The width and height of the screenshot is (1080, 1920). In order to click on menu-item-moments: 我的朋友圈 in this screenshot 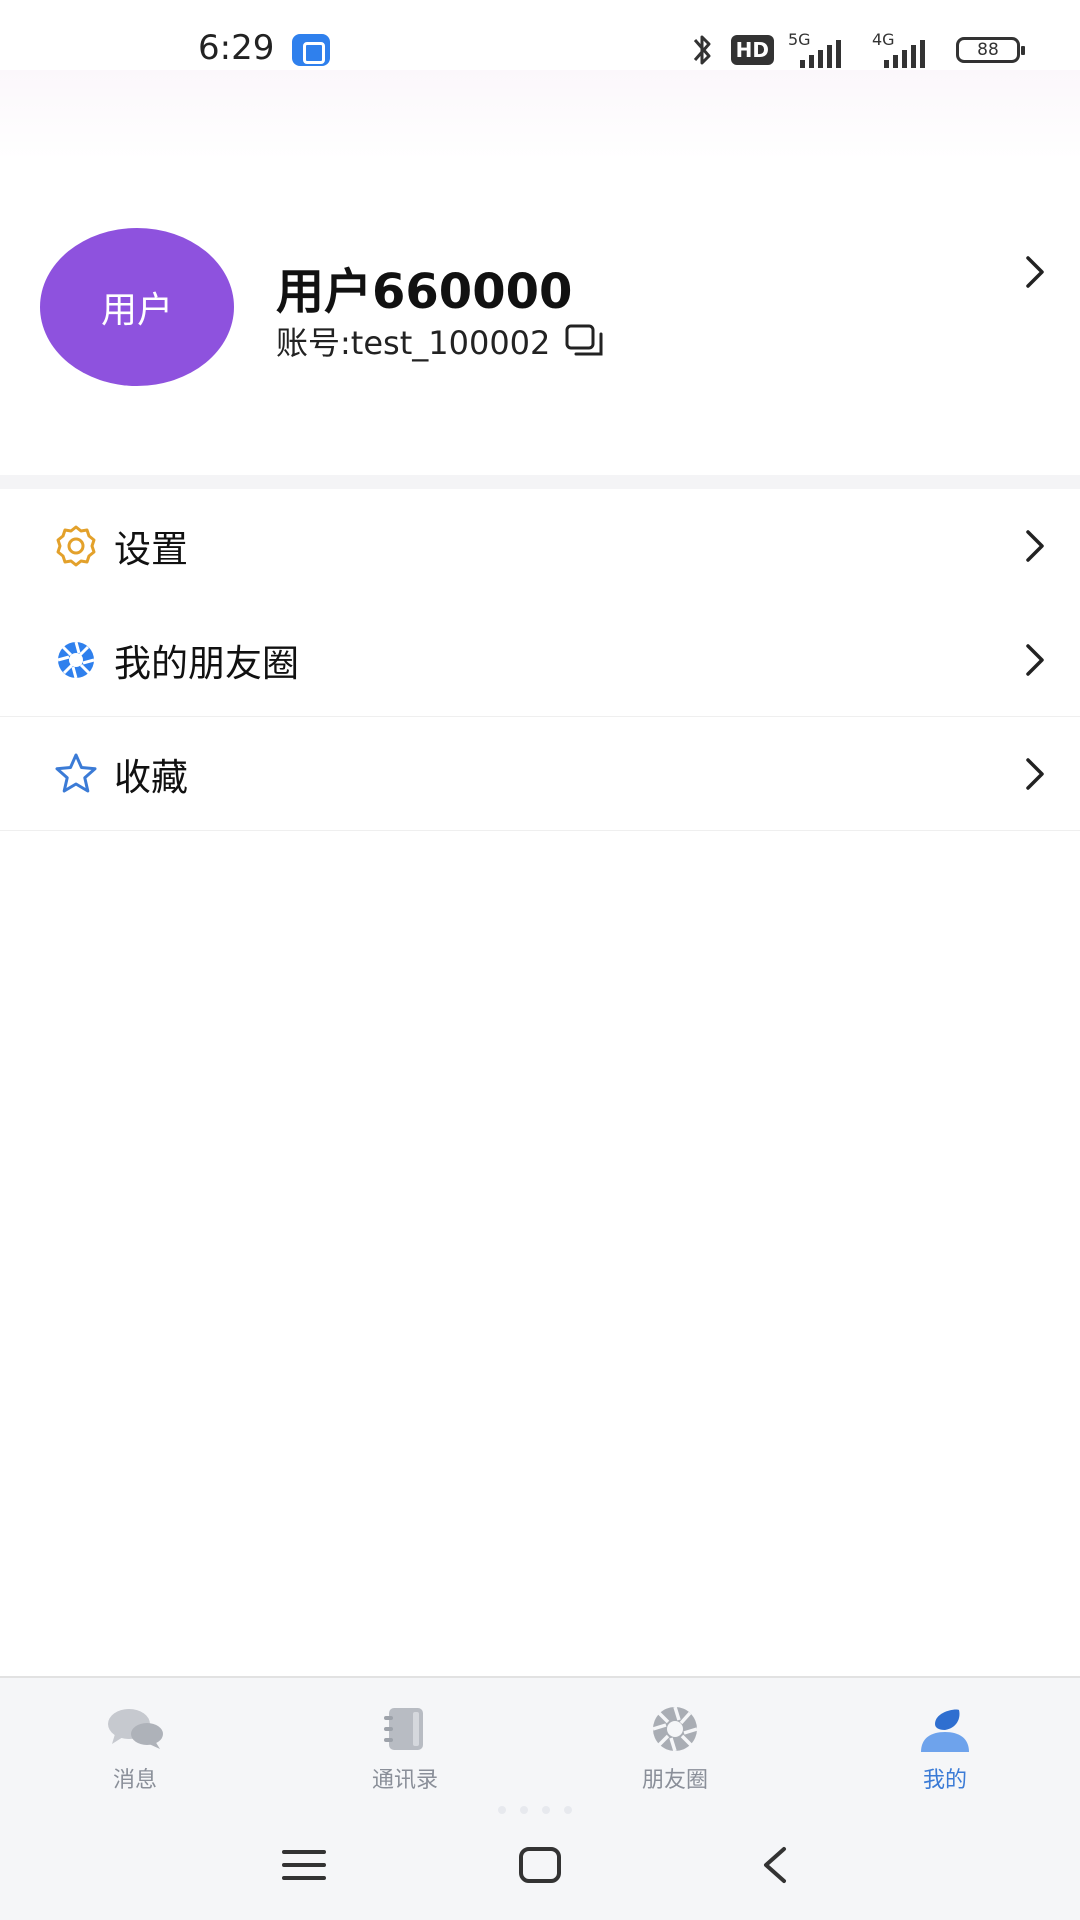, I will do `click(540, 660)`.